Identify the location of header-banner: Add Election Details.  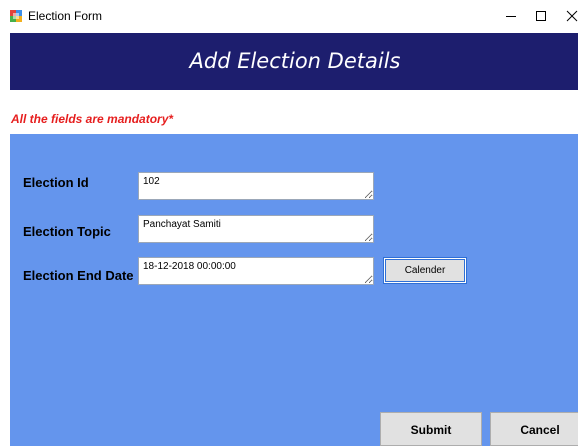
(294, 61).